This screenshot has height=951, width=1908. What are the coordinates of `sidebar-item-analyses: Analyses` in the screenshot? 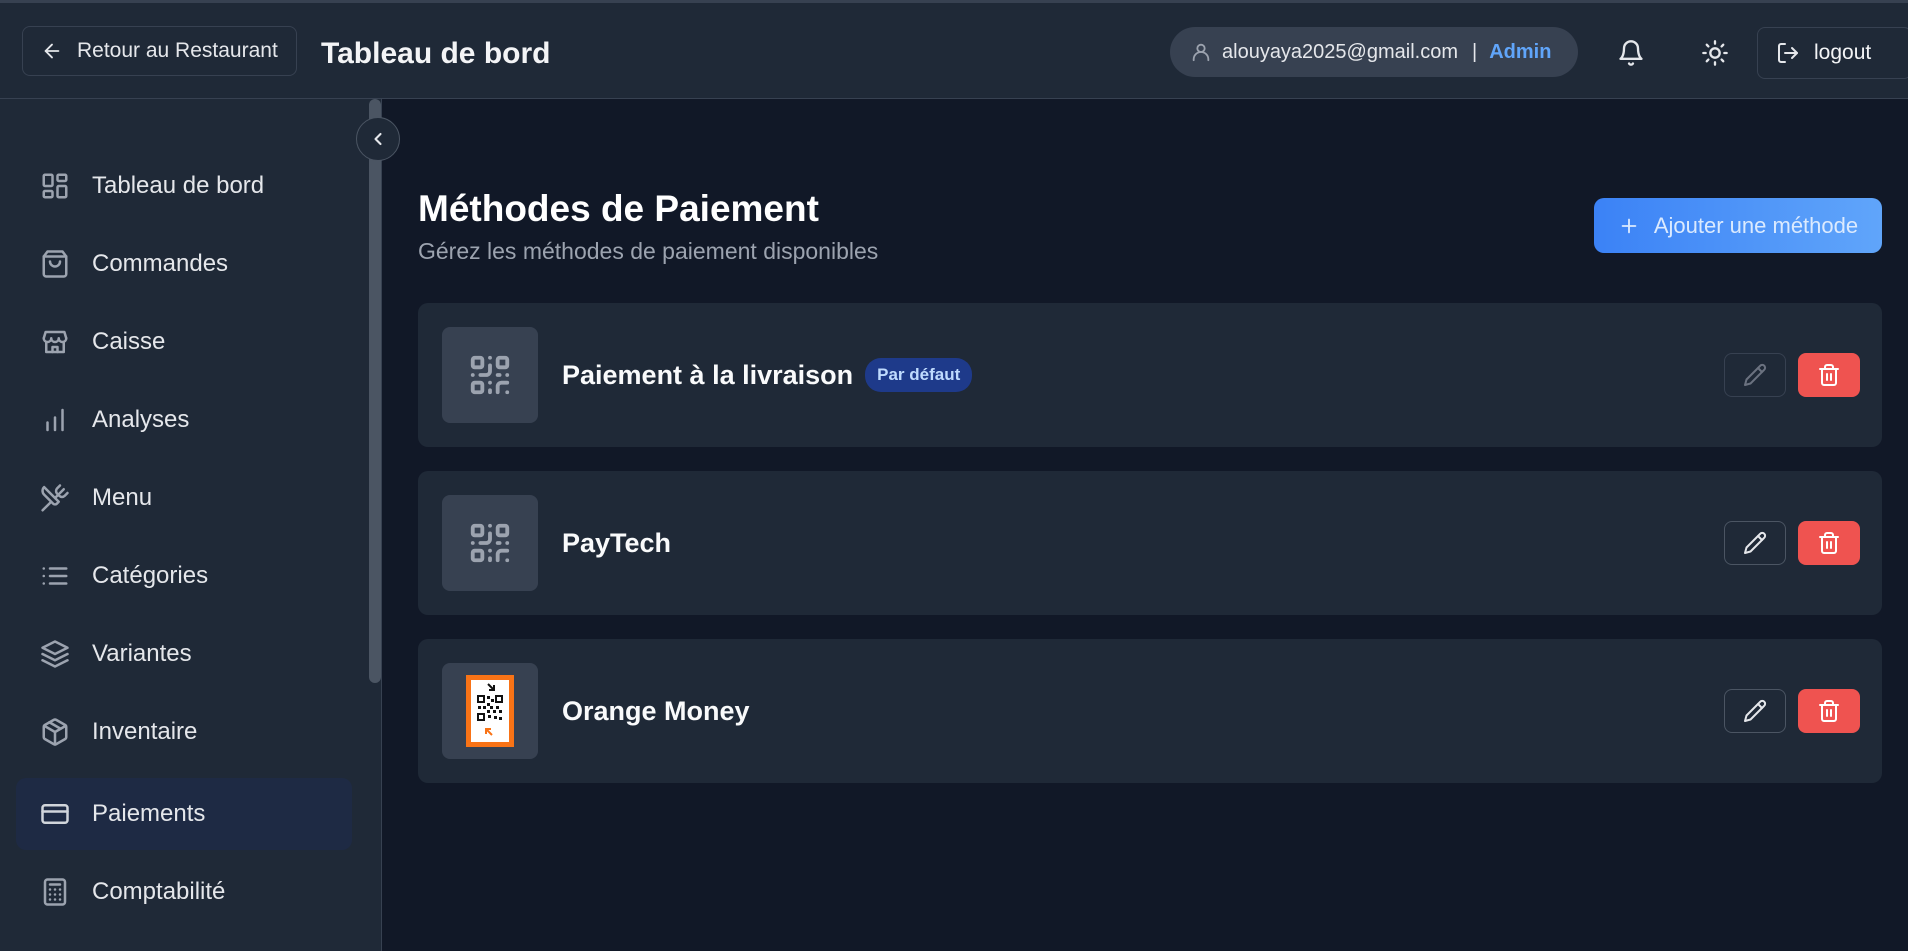 It's located at (184, 420).